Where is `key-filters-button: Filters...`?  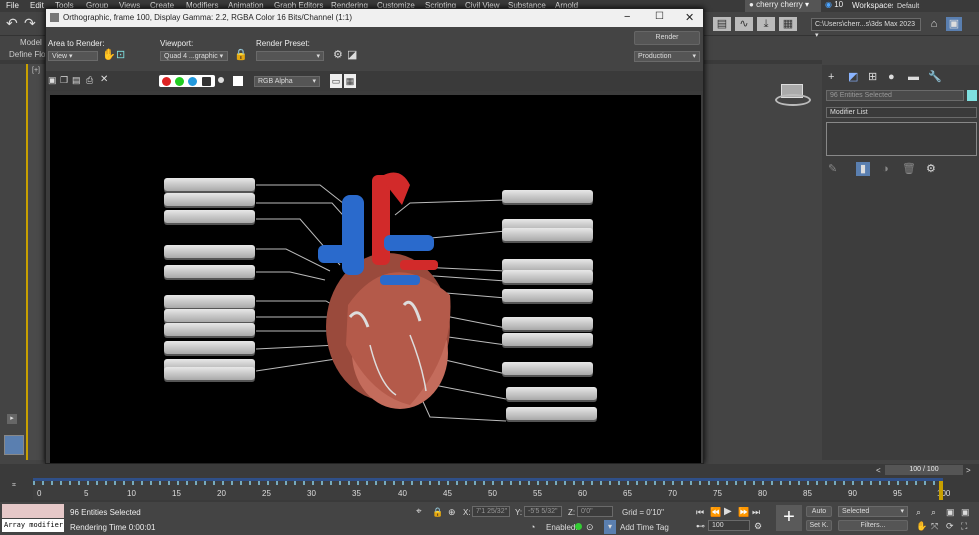 key-filters-button: Filters... is located at coordinates (873, 525).